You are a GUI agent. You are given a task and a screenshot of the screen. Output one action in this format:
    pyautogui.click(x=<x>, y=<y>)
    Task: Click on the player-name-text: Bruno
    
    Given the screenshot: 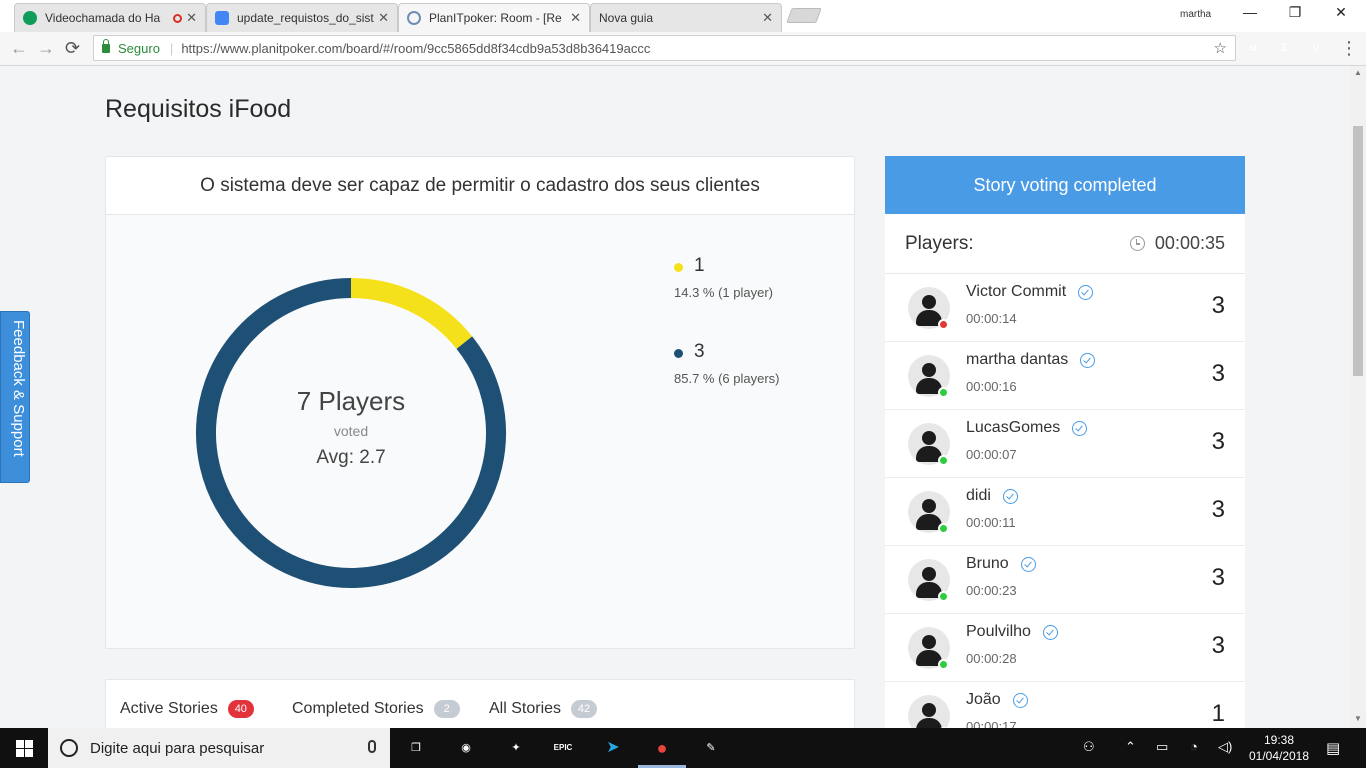 What is the action you would take?
    pyautogui.click(x=987, y=563)
    